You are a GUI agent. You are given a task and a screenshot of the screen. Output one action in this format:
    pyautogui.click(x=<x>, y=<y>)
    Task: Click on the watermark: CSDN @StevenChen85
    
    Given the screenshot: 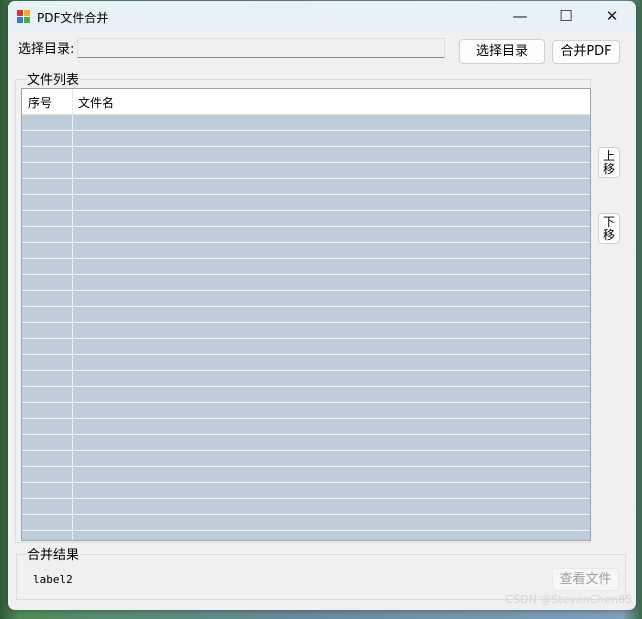 What is the action you would take?
    pyautogui.click(x=568, y=599)
    